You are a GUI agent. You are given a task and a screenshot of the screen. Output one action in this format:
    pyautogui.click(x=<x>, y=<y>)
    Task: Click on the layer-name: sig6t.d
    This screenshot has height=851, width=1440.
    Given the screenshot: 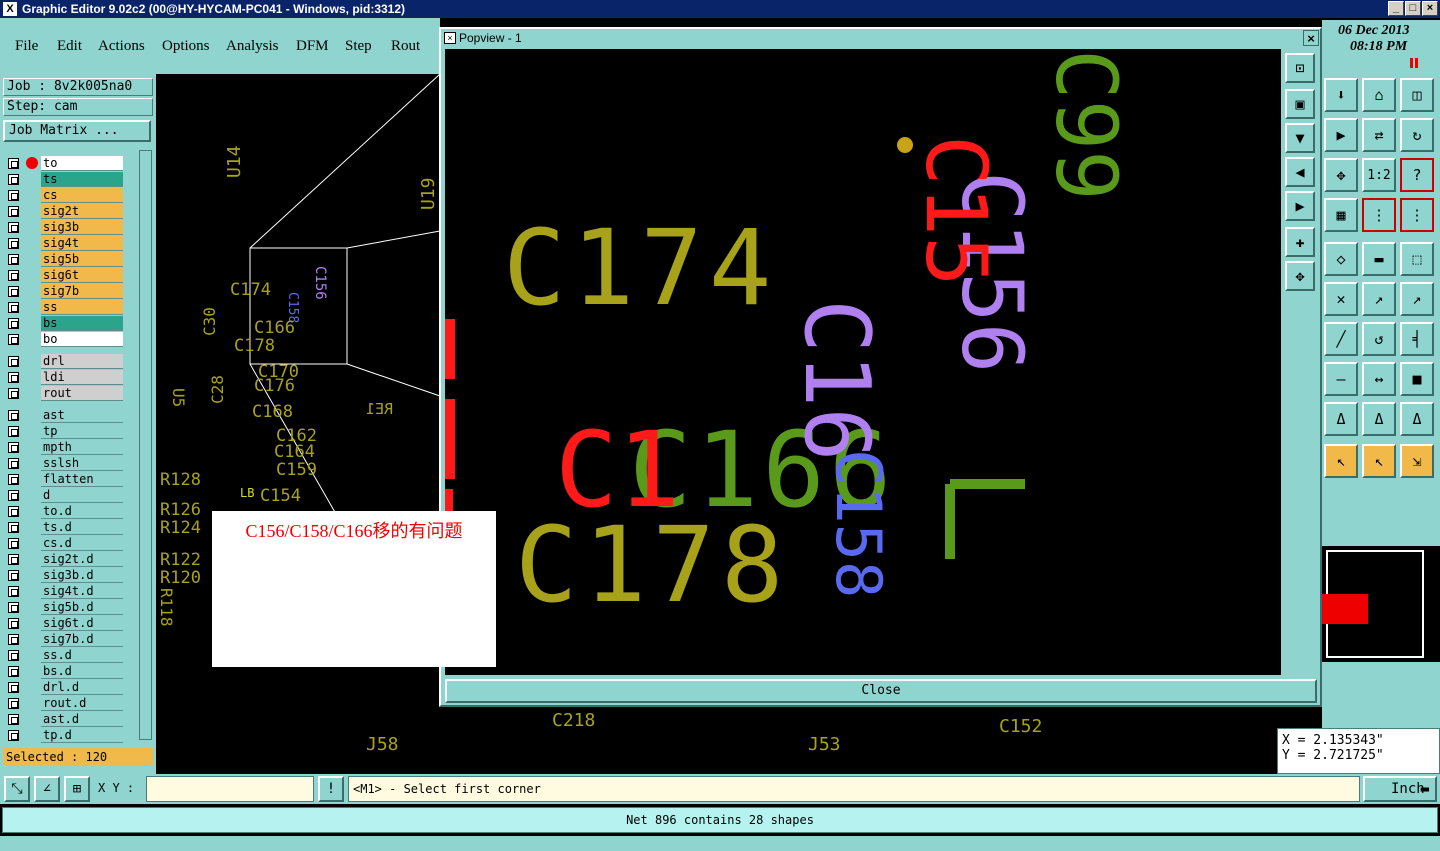 What is the action you would take?
    pyautogui.click(x=82, y=623)
    